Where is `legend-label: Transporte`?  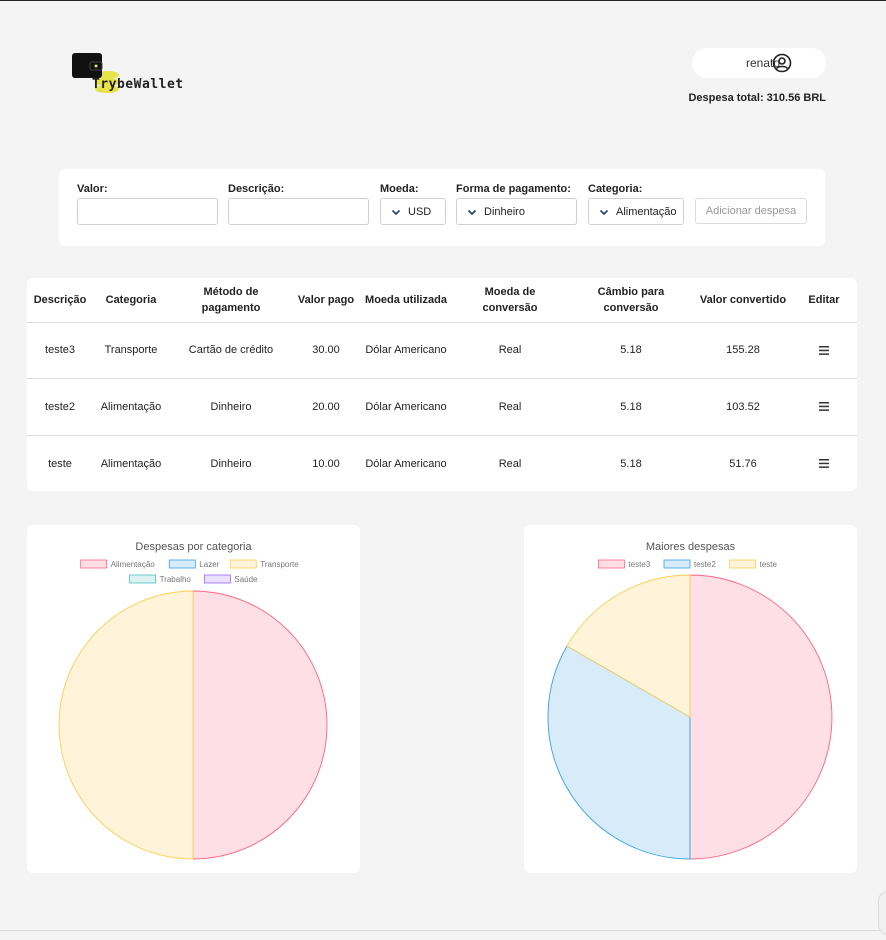
legend-label: Transporte is located at coordinates (279, 564).